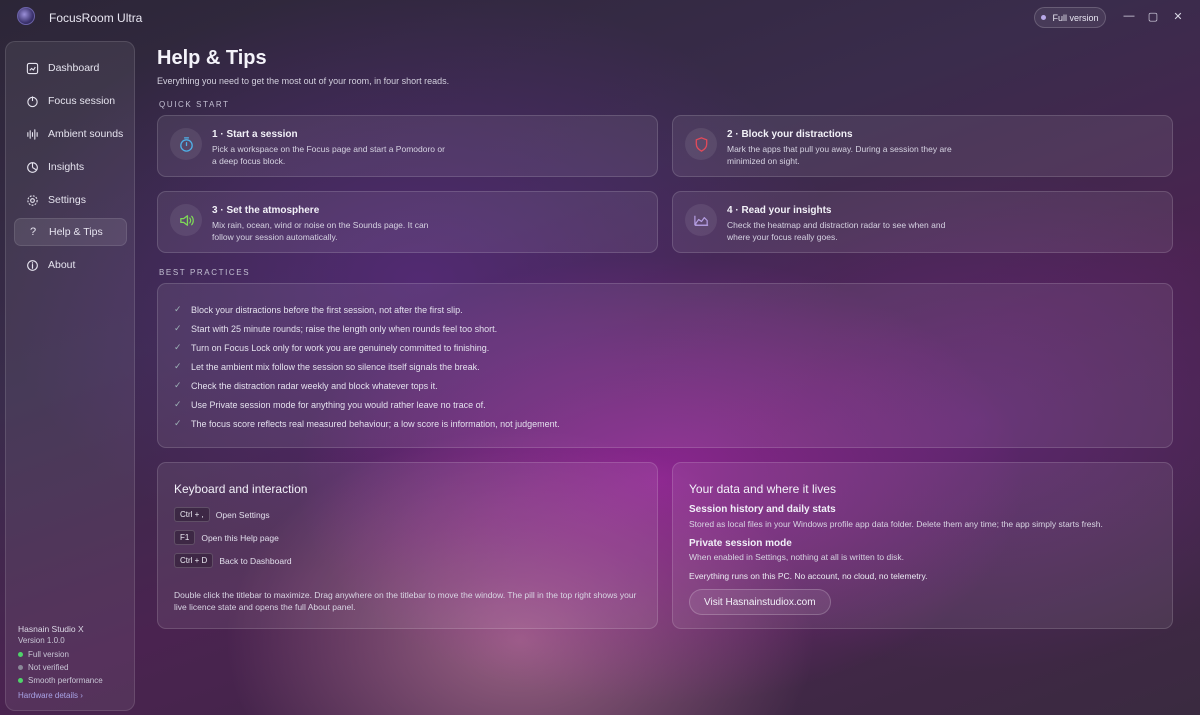 This screenshot has width=1200, height=715. I want to click on status-full-version: Full version, so click(60, 654).